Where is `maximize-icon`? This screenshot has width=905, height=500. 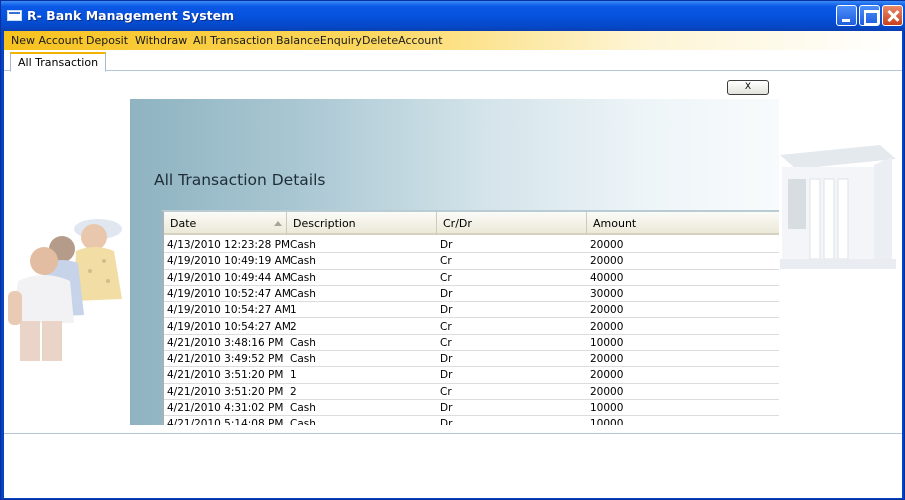
maximize-icon is located at coordinates (869, 15).